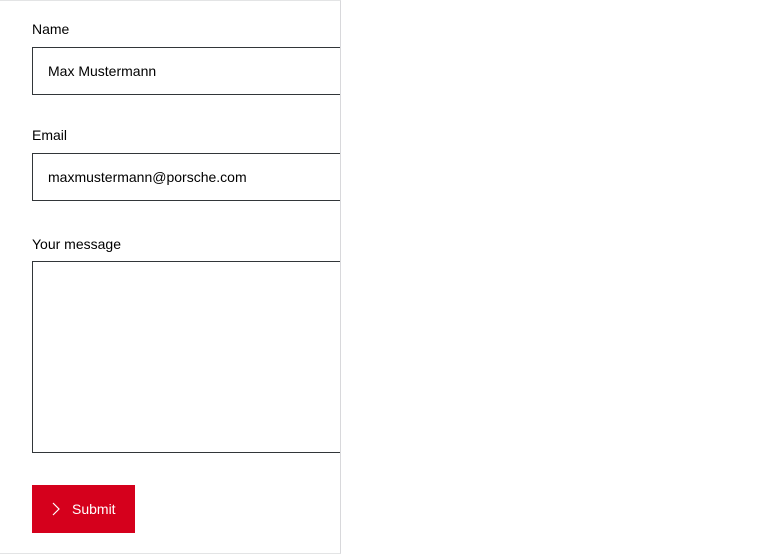 Image resolution: width=776 pixels, height=554 pixels. Describe the element at coordinates (56, 509) in the screenshot. I see `chevron-right-icon` at that location.